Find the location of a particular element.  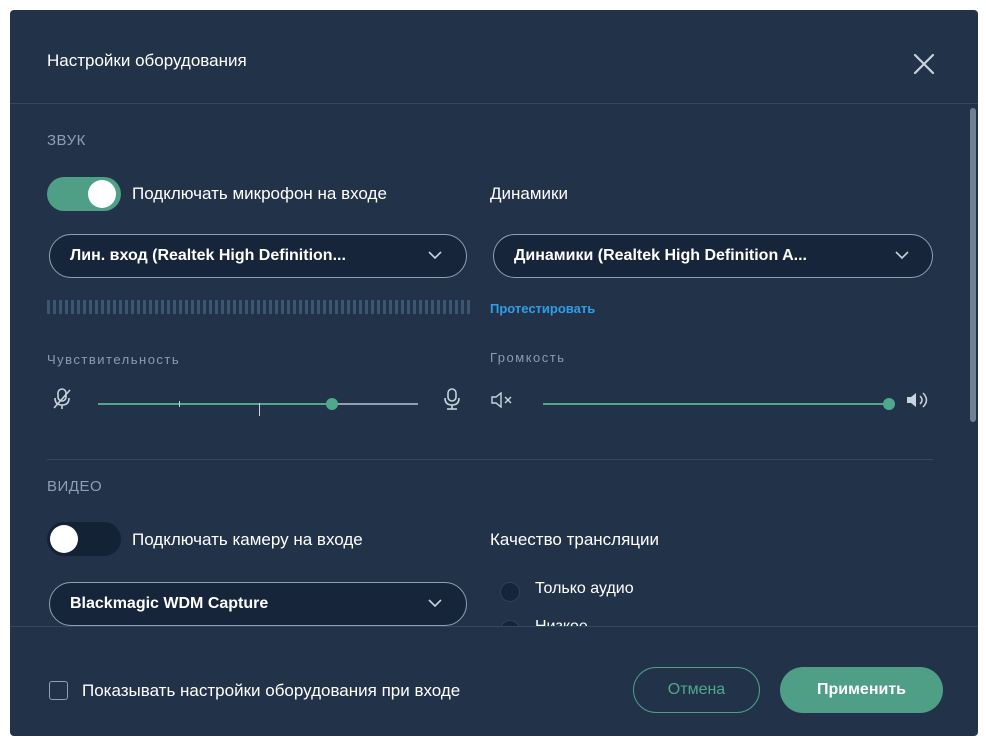

show-on-join-checkbox is located at coordinates (58, 690).